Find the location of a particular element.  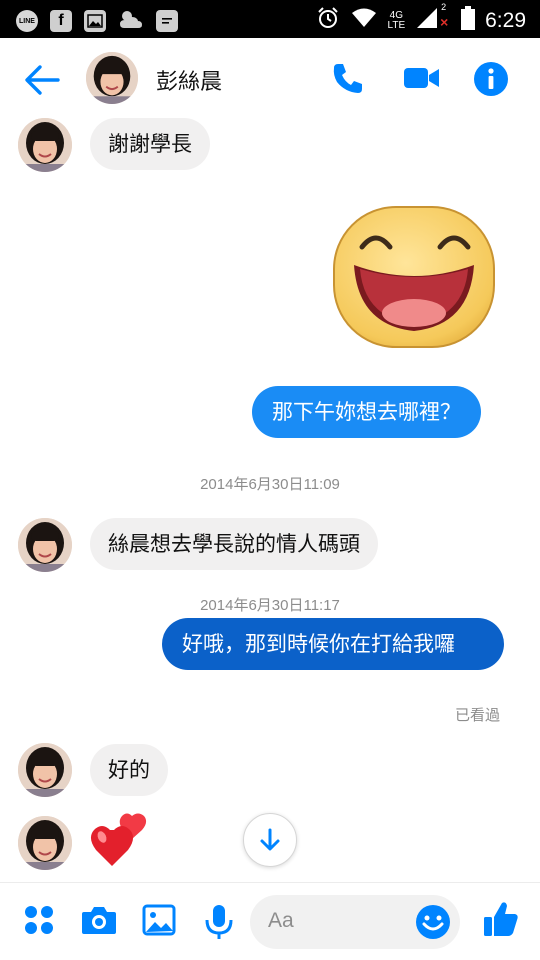

facebook-icon: f is located at coordinates (61, 21).